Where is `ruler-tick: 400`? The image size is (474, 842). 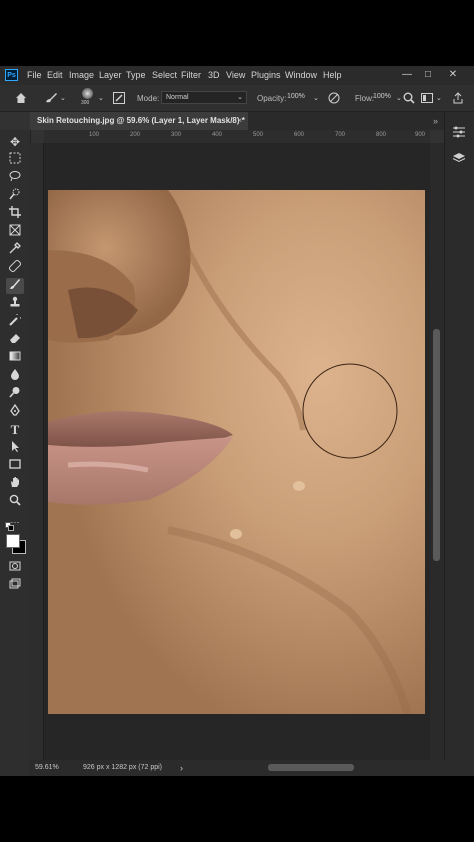
ruler-tick: 400 is located at coordinates (217, 135).